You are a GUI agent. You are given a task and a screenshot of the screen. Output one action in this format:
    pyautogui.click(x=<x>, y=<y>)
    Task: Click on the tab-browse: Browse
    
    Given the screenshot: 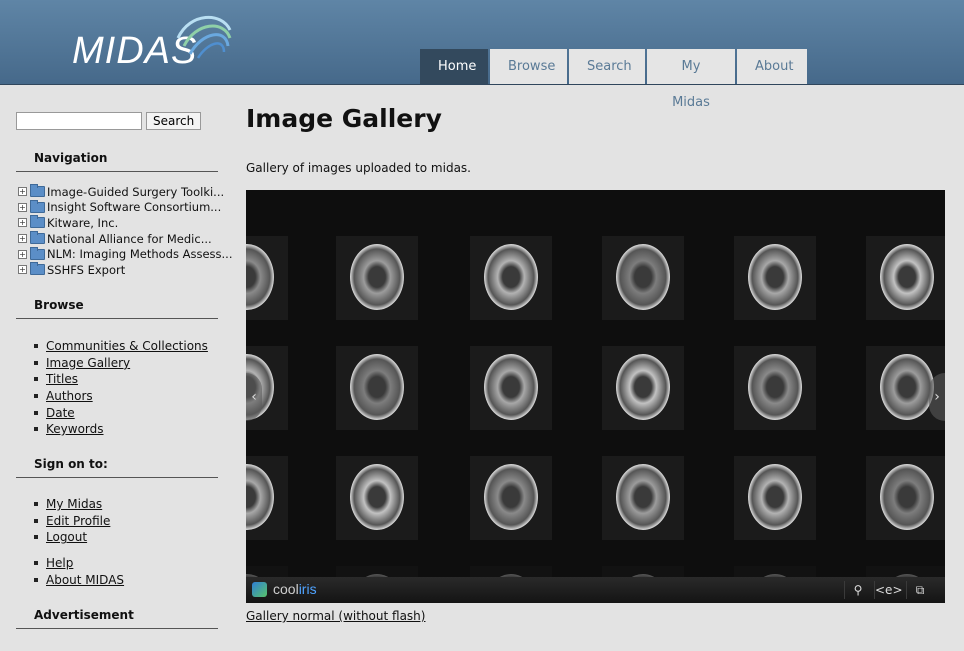 What is the action you would take?
    pyautogui.click(x=528, y=66)
    